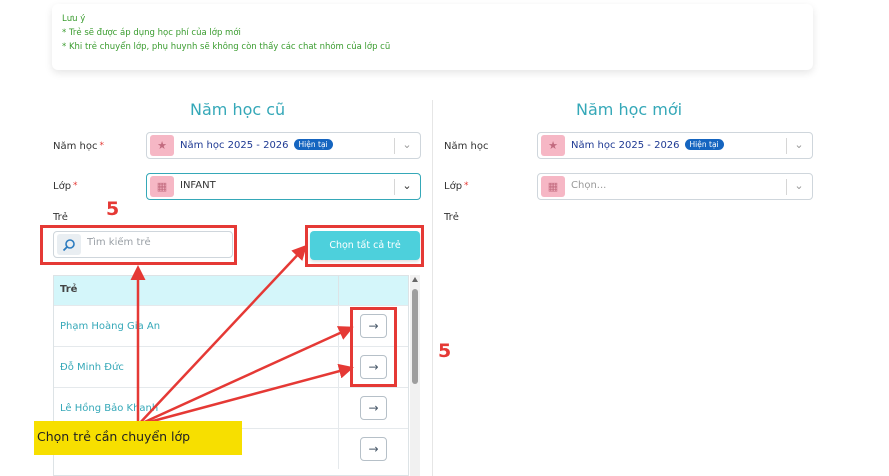  What do you see at coordinates (138, 438) in the screenshot?
I see `instruction-label: Chọn trẻ cần chuyển lớp` at bounding box center [138, 438].